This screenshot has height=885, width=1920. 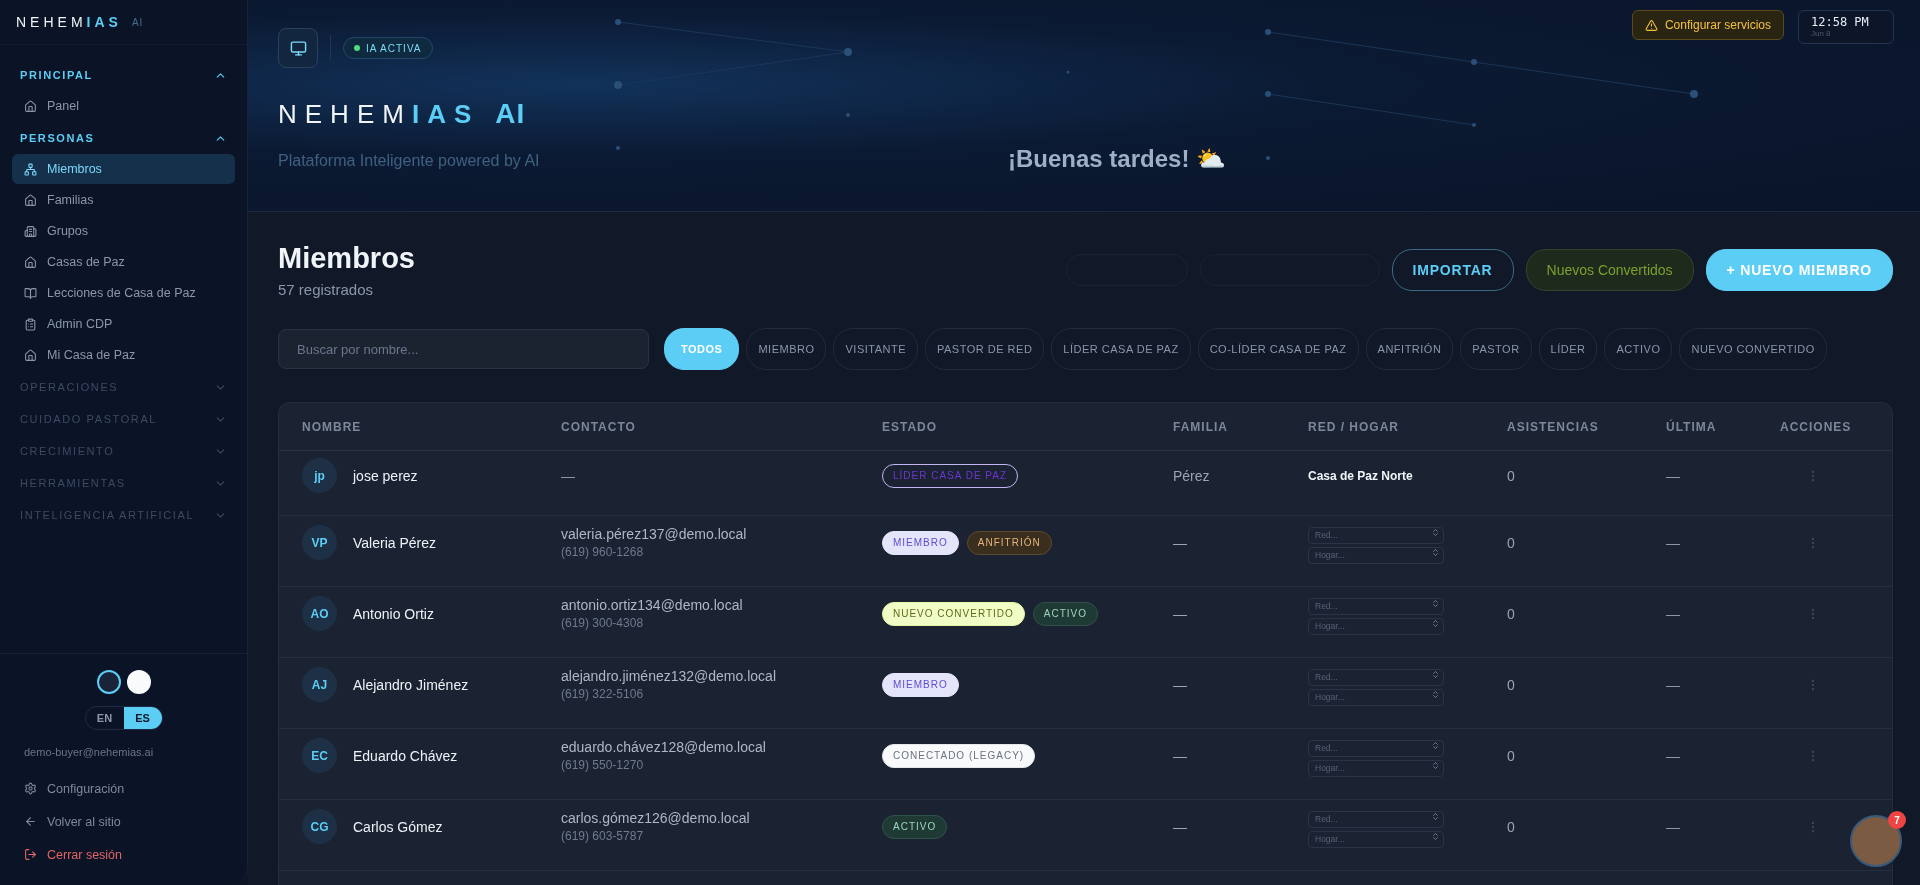 I want to click on arrow-left-icon, so click(x=30, y=821).